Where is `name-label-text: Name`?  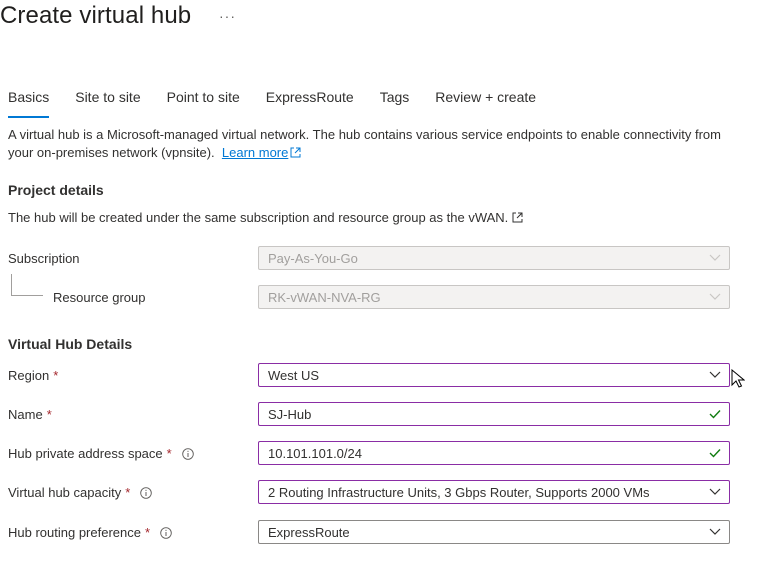 name-label-text: Name is located at coordinates (25, 414).